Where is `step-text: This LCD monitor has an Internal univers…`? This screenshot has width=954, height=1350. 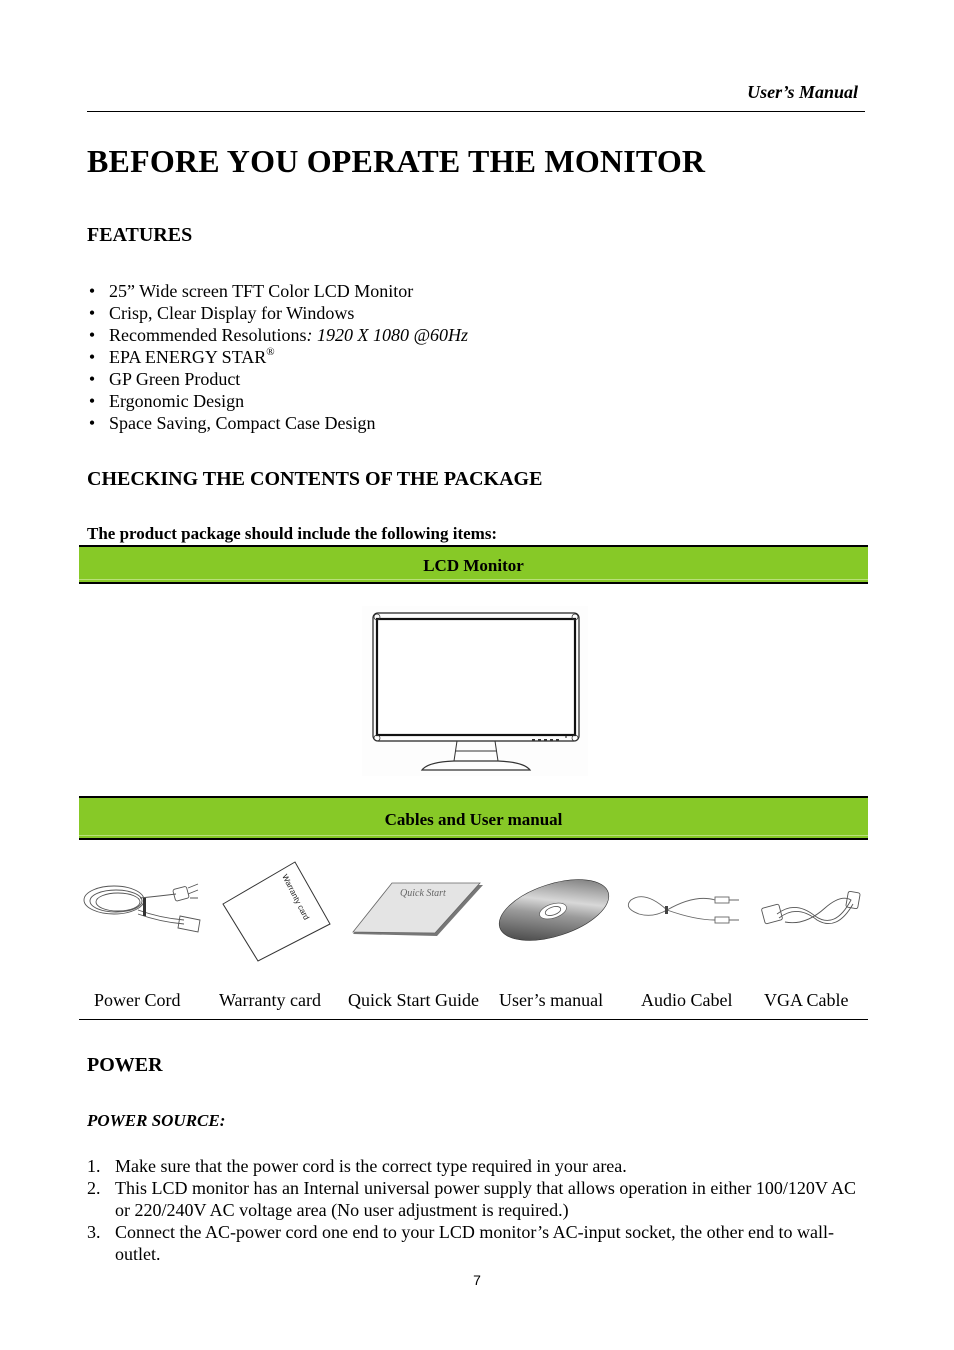
step-text: This LCD monitor has an Internal univers… is located at coordinates (486, 1199).